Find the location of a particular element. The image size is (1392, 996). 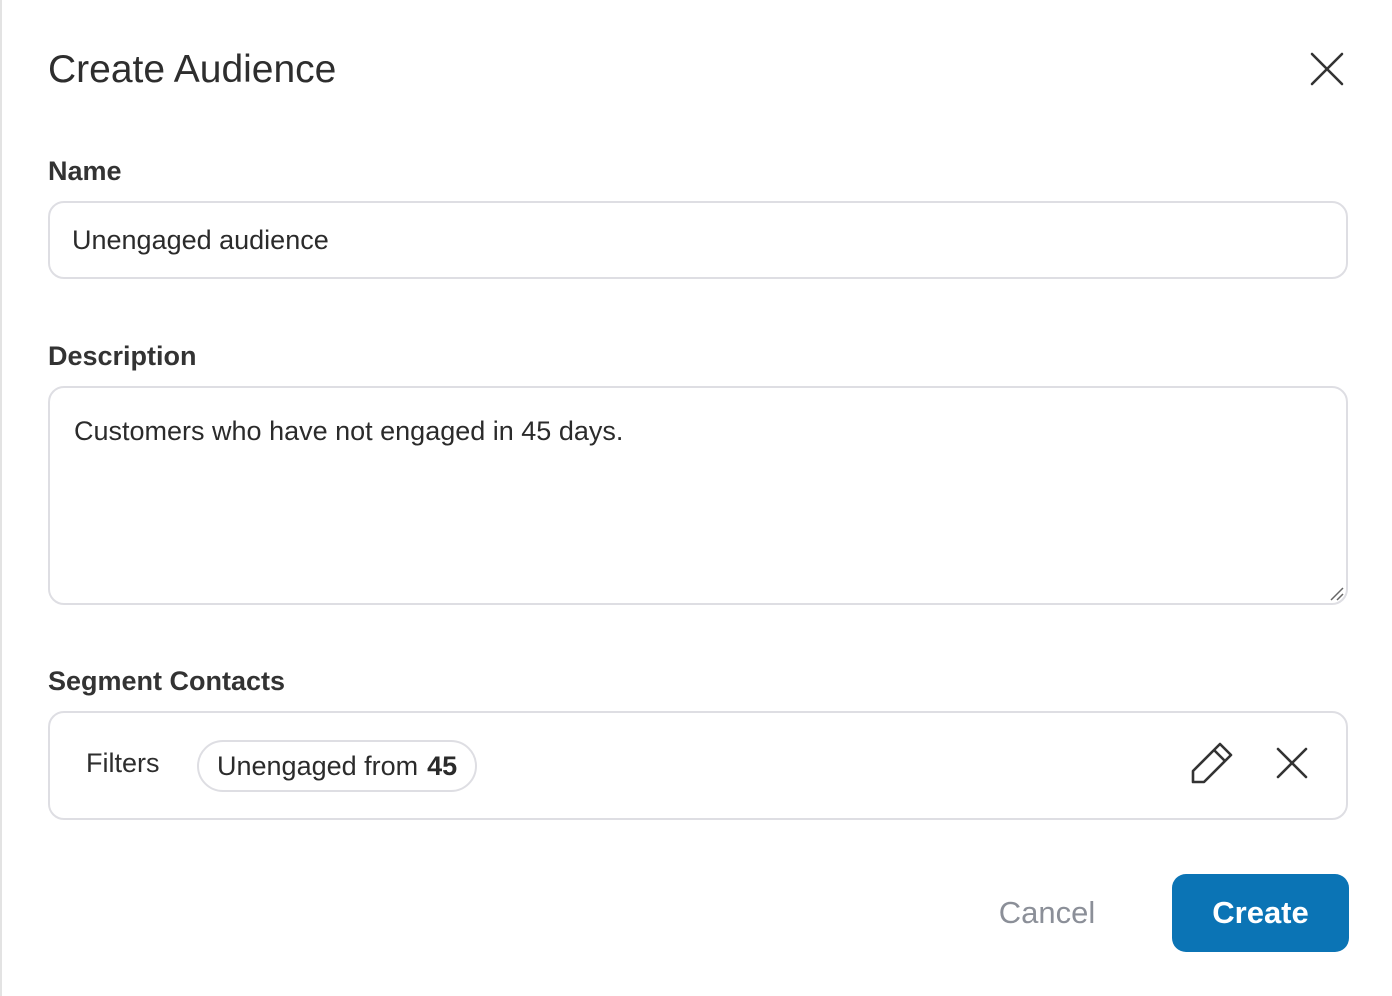

description-label: Description is located at coordinates (122, 356).